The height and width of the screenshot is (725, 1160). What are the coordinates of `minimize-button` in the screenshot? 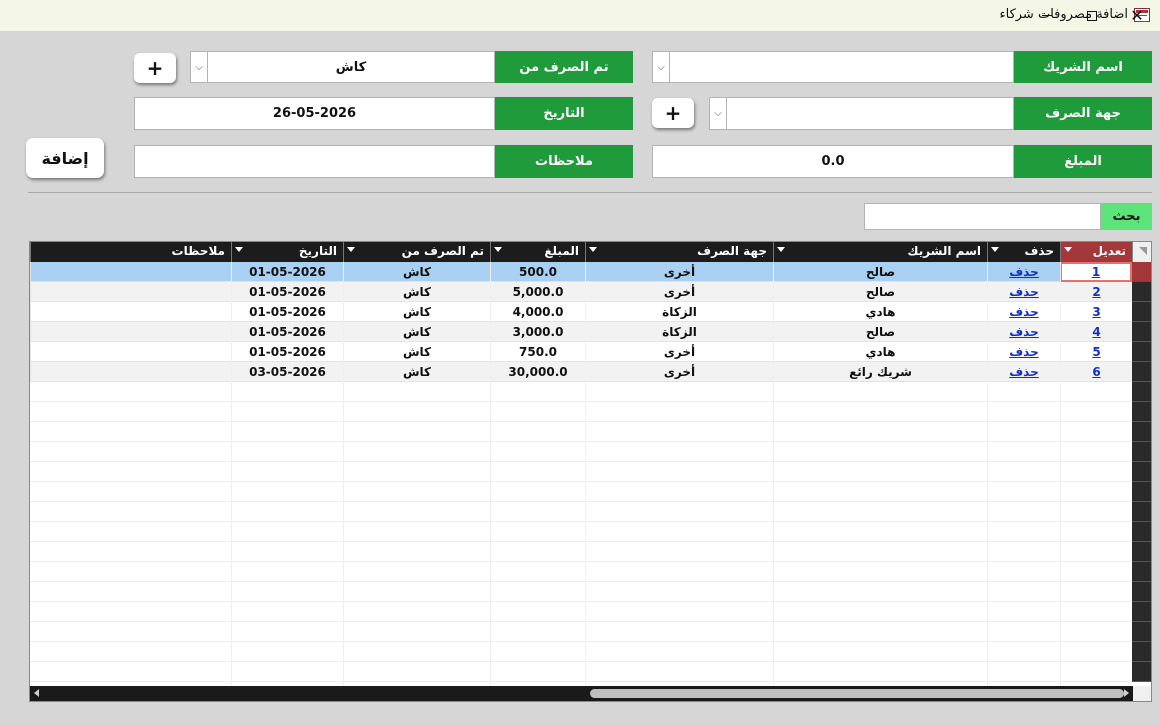 It's located at (1047, 15).